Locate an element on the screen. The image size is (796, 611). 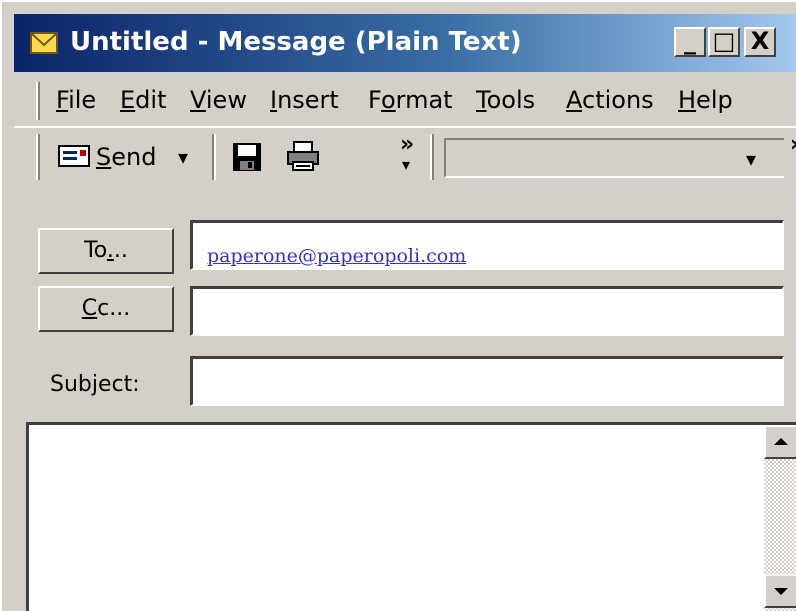
toolbar-overflow-arrow-icon: ▾ is located at coordinates (406, 165).